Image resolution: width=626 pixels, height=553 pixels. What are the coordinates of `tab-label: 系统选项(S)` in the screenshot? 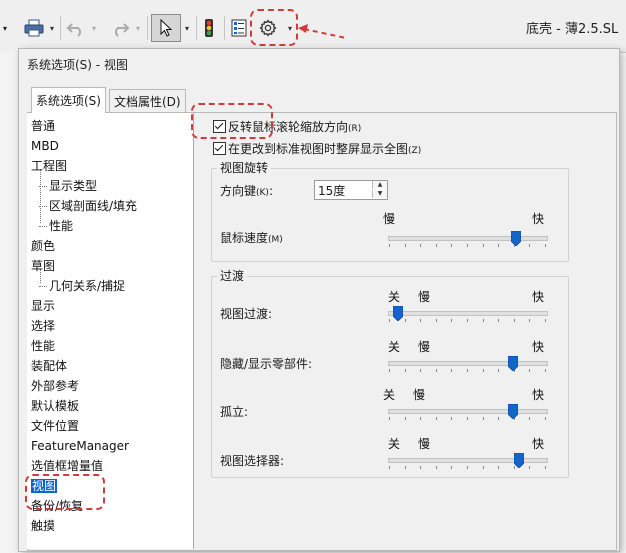 It's located at (68, 101).